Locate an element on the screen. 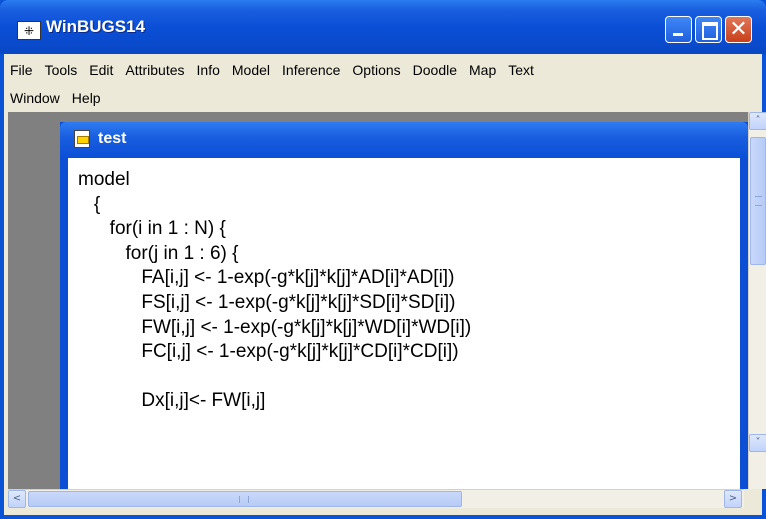 Image resolution: width=766 pixels, height=519 pixels. code-line: for(j in 1 : 6) { is located at coordinates (158, 253).